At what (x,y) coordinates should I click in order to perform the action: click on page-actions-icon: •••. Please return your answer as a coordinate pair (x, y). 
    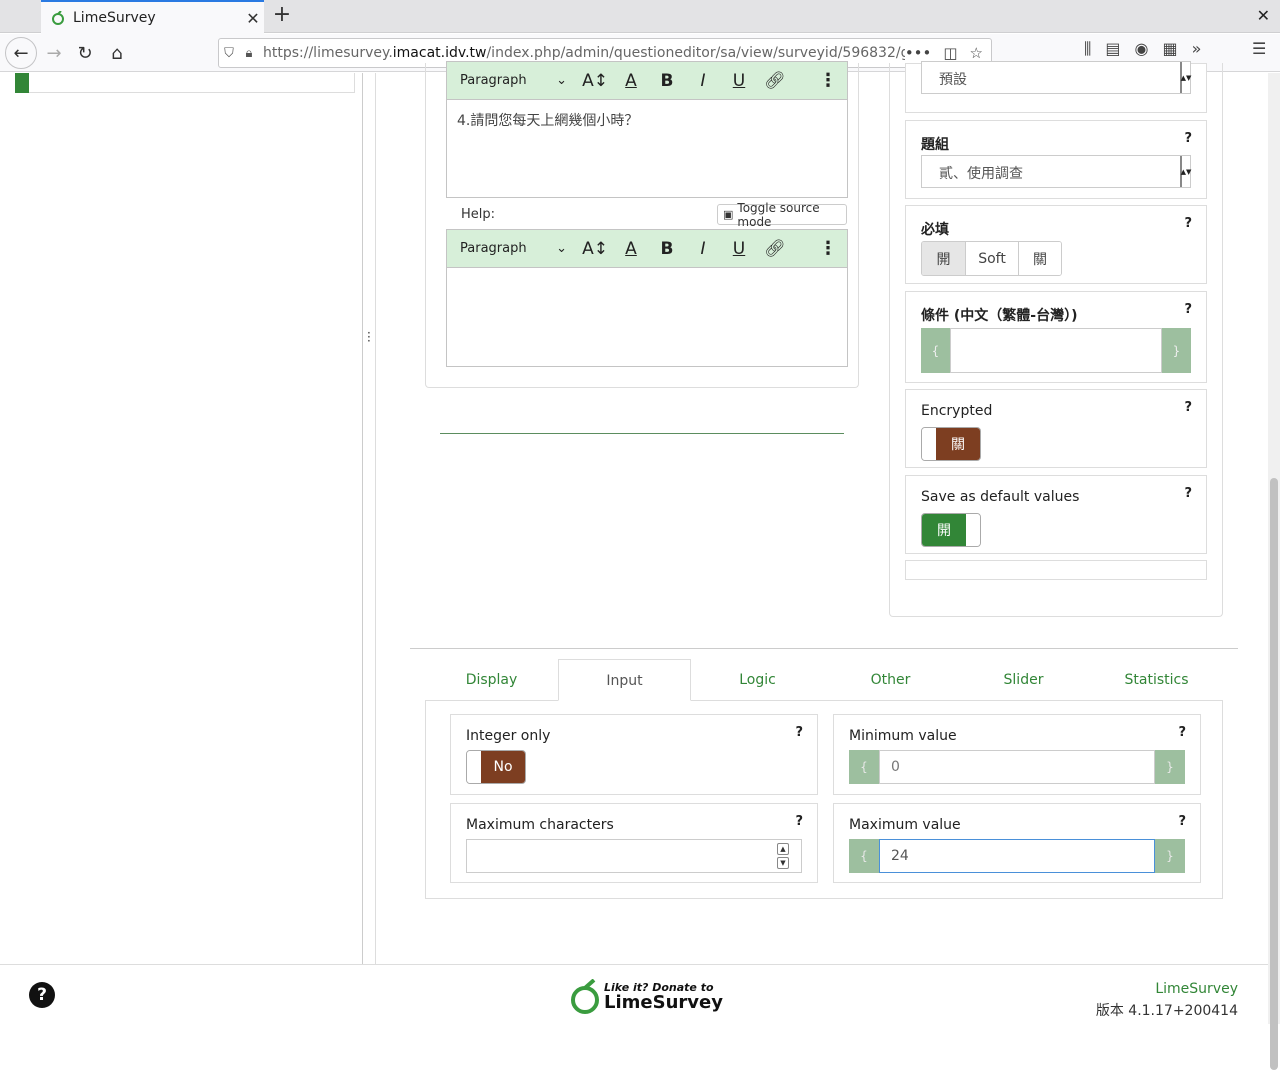
    Looking at the image, I should click on (918, 53).